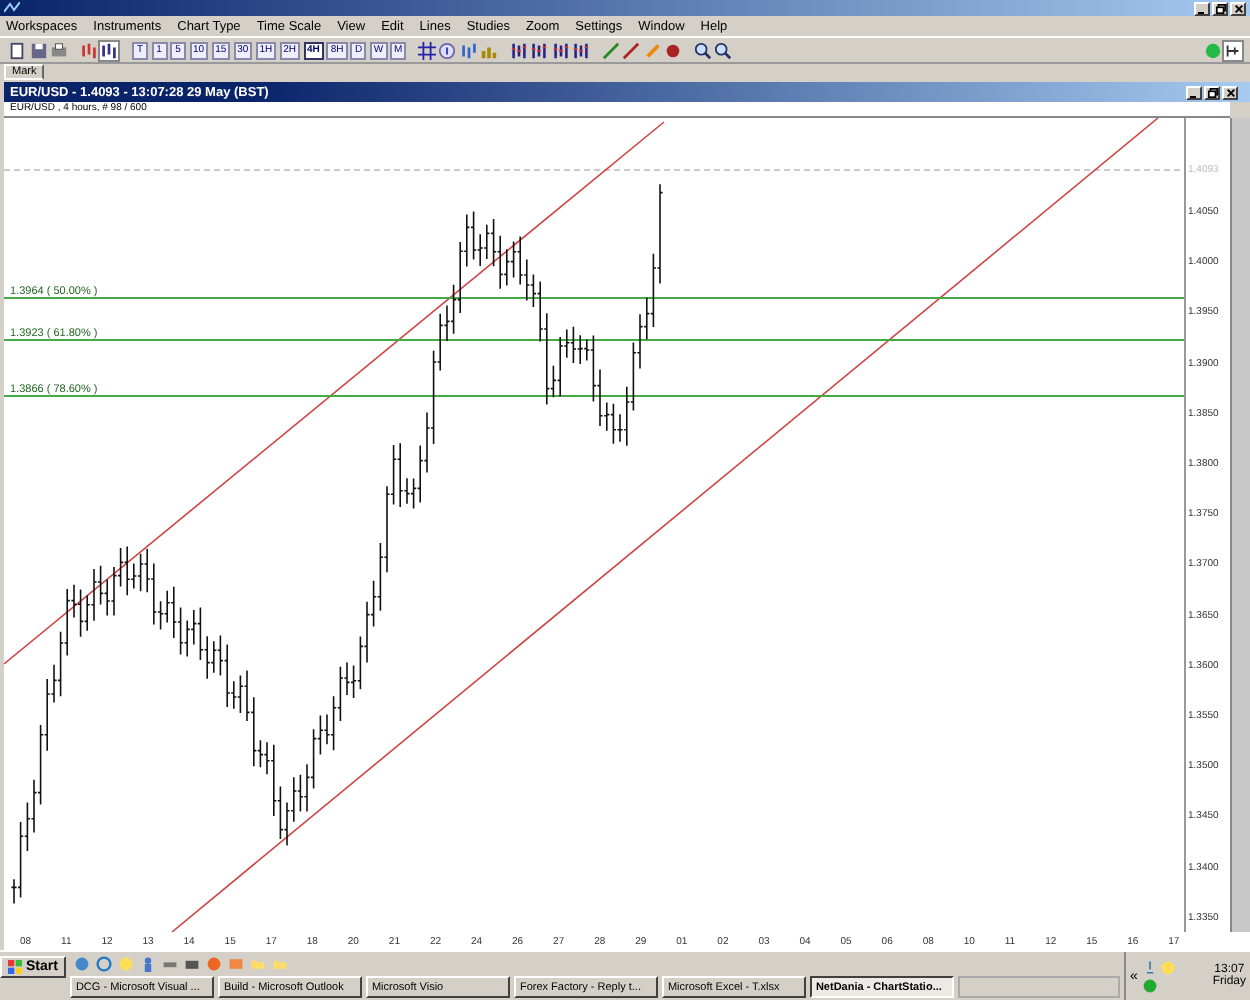 This screenshot has height=1000, width=1250. I want to click on bar-chart-icon, so click(109, 50).